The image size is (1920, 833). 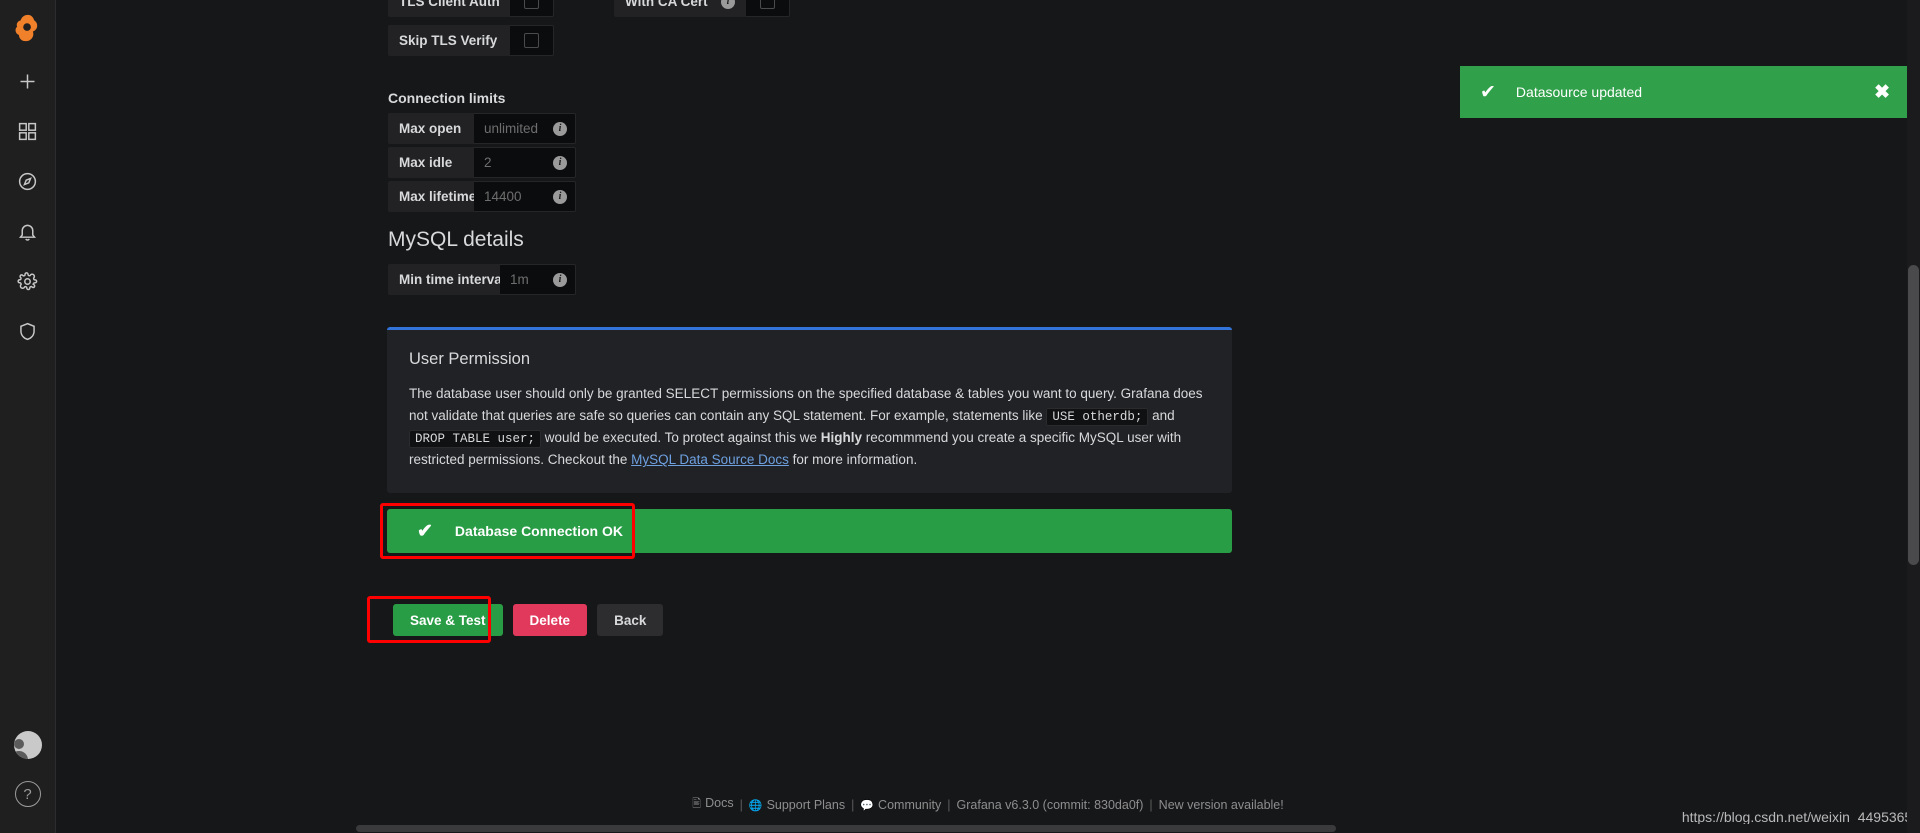 I want to click on max-idle-input: 2 i, so click(x=525, y=162).